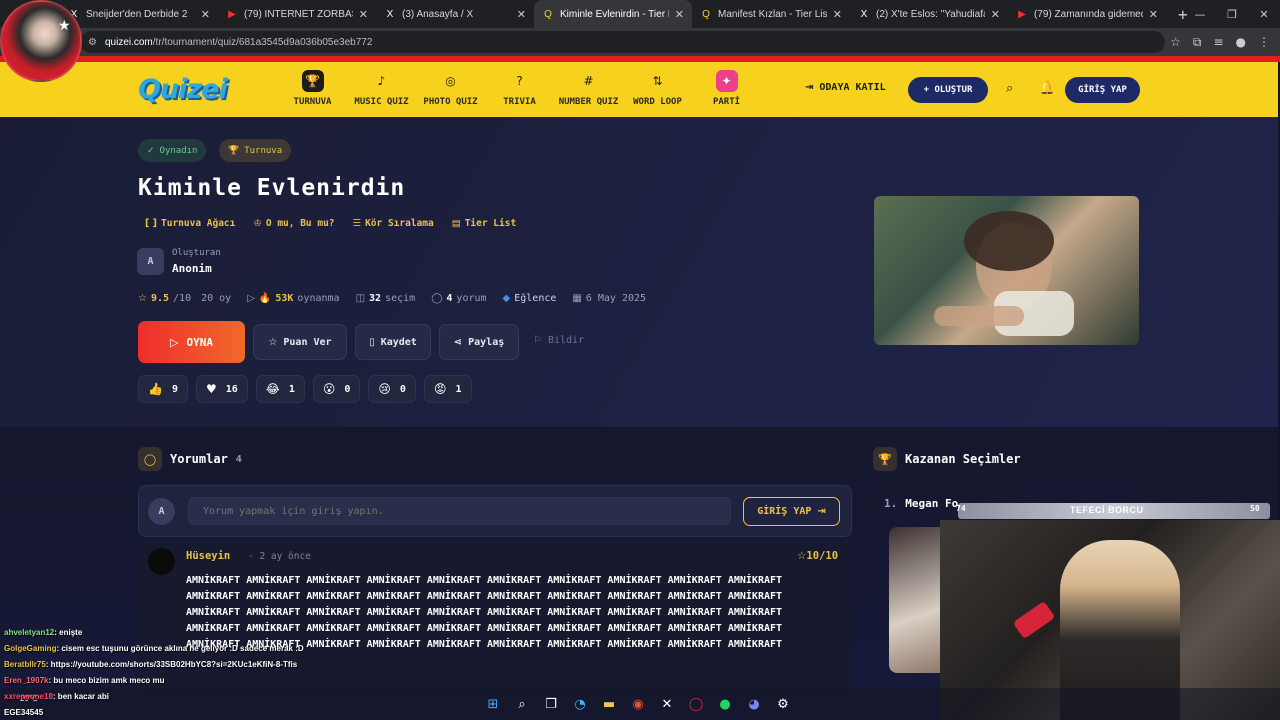  Describe the element at coordinates (381, 88) in the screenshot. I see `nav-item: ♪ MUSIC QUIZ` at that location.